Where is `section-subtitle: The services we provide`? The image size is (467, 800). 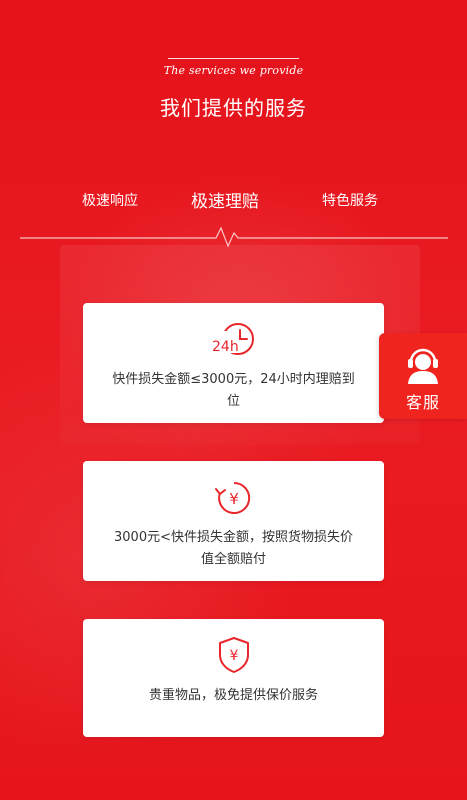
section-subtitle: The services we provide is located at coordinates (233, 70).